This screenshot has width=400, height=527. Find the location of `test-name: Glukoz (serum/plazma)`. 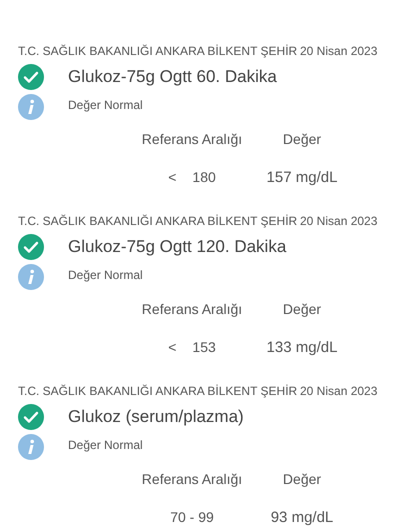

test-name: Glukoz (serum/plazma) is located at coordinates (156, 417).